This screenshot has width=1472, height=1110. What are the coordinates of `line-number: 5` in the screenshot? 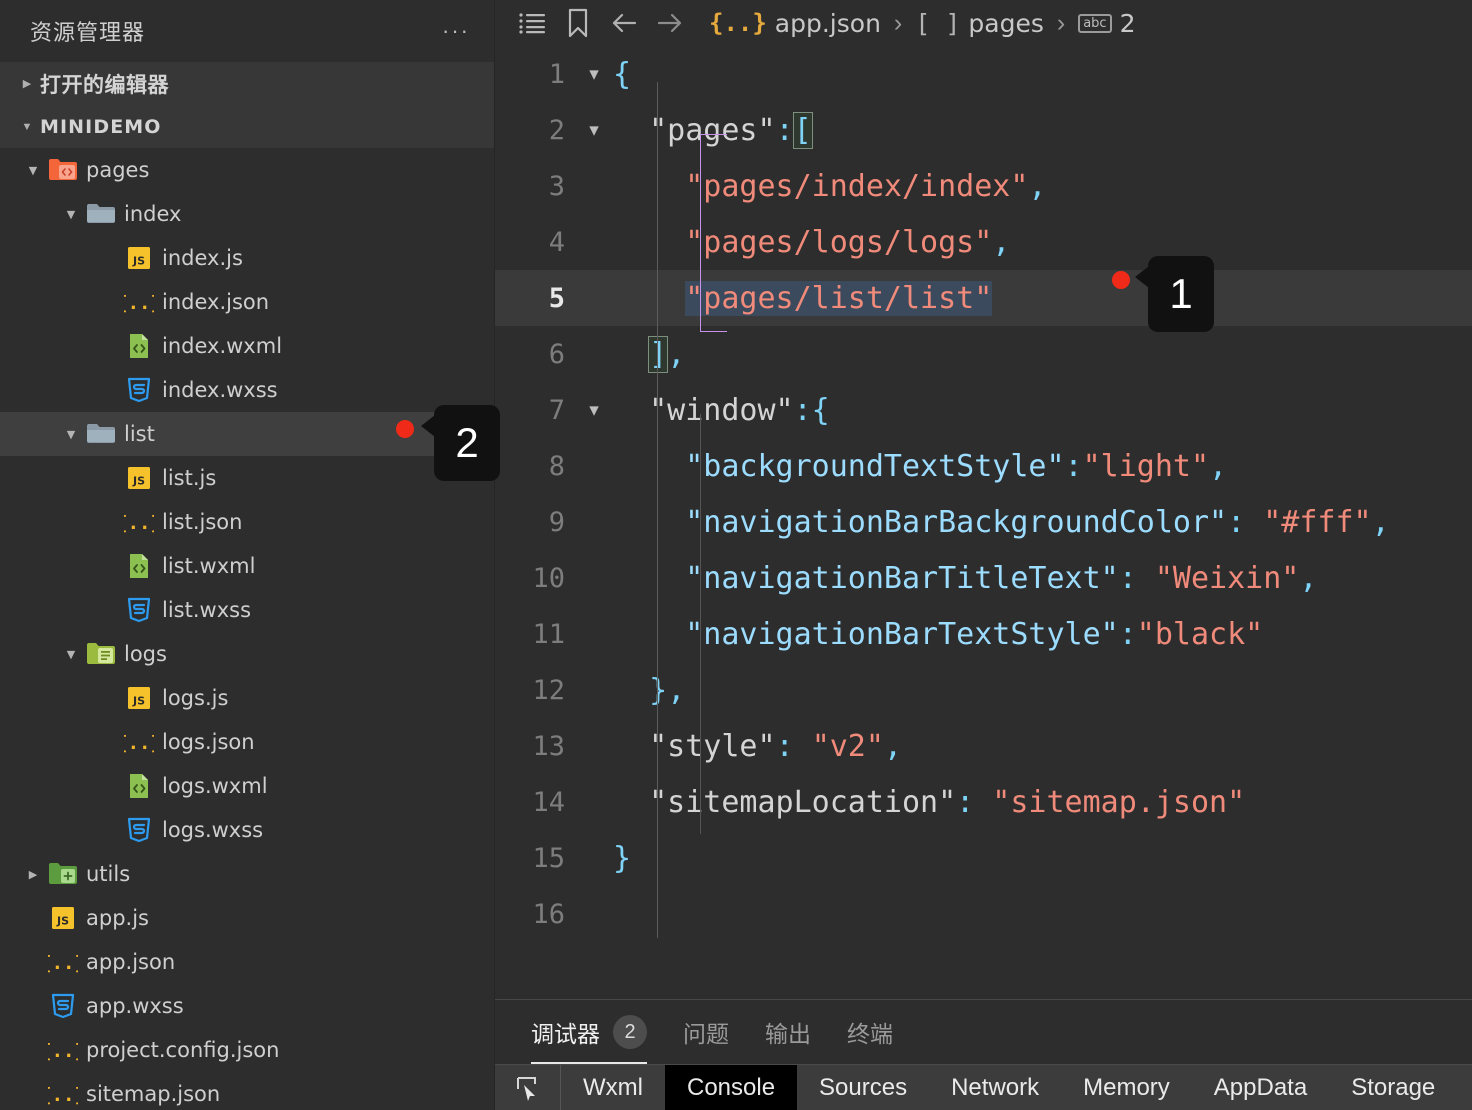 It's located at (556, 298).